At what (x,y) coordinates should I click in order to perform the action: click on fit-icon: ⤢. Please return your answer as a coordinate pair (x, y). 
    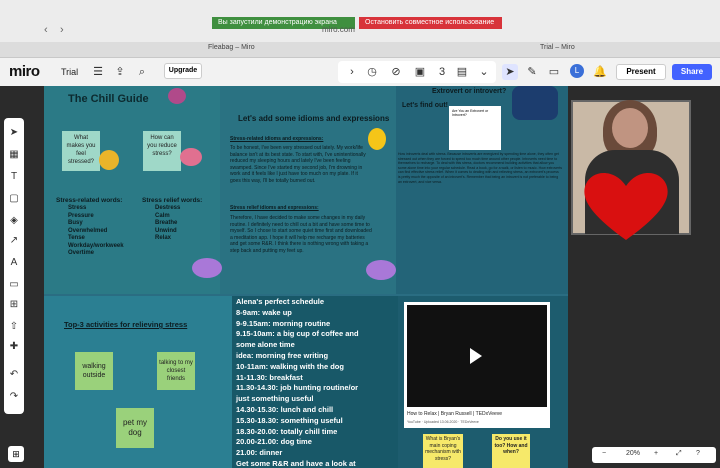
    Looking at the image, I should click on (679, 454).